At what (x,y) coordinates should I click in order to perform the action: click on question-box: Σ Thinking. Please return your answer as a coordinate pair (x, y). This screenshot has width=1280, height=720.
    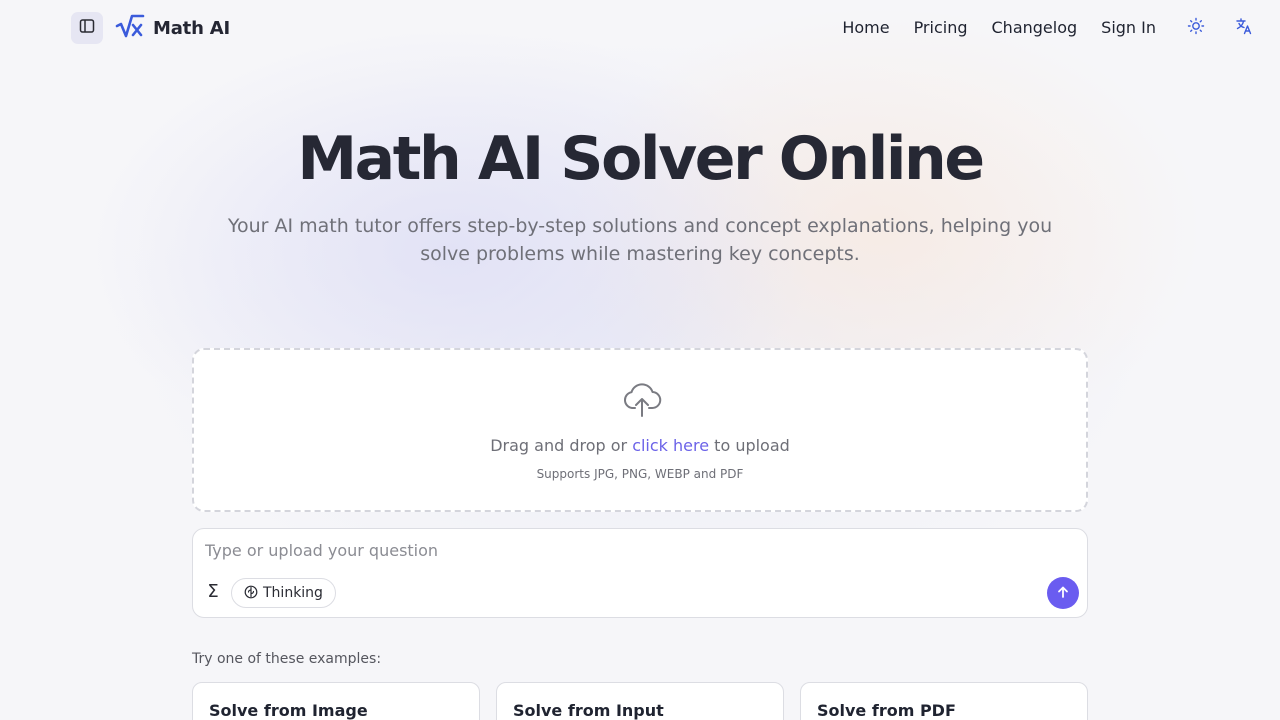
    Looking at the image, I should click on (640, 573).